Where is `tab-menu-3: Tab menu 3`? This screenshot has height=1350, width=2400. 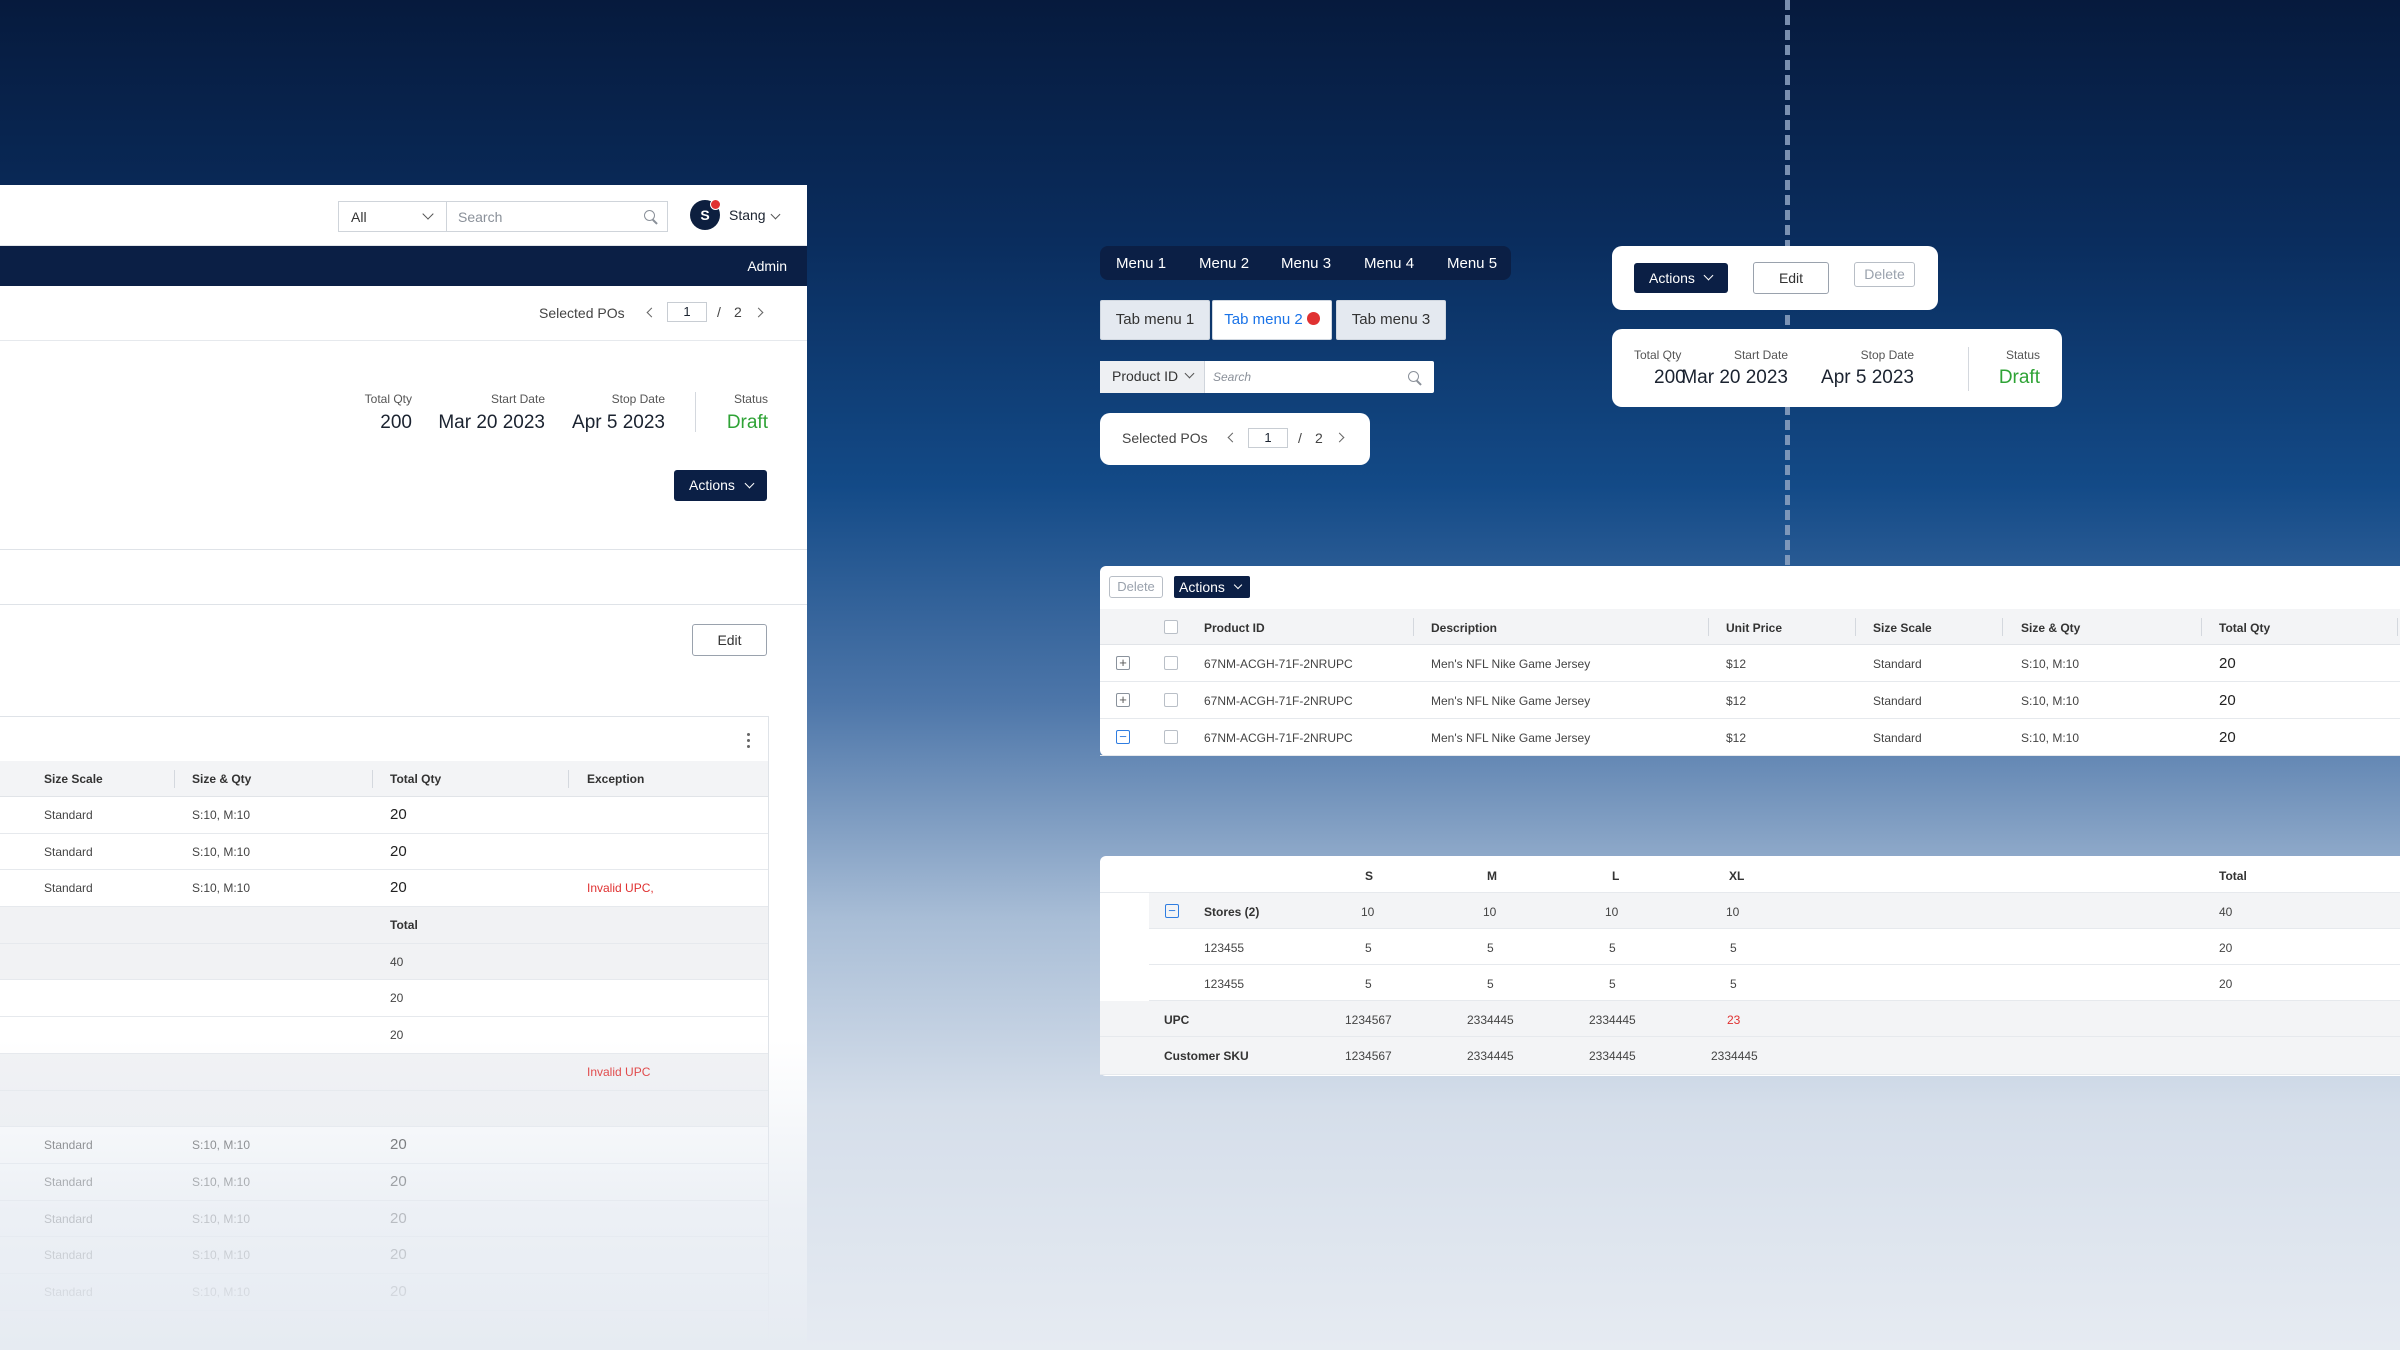 tab-menu-3: Tab menu 3 is located at coordinates (1391, 320).